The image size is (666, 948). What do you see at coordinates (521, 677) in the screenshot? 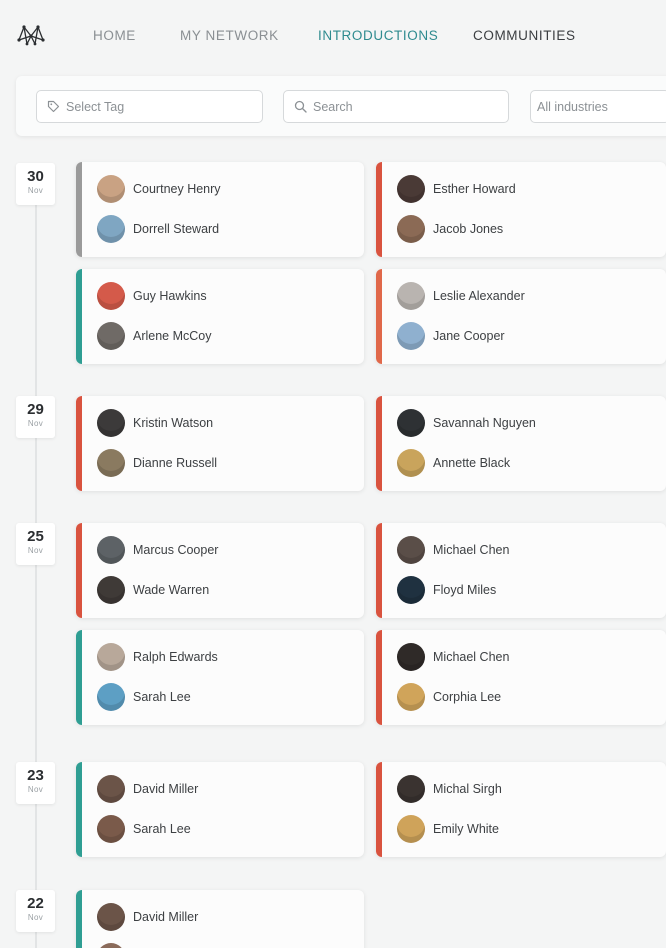
I see `introduction-card: Michael Chen Corphia Lee` at bounding box center [521, 677].